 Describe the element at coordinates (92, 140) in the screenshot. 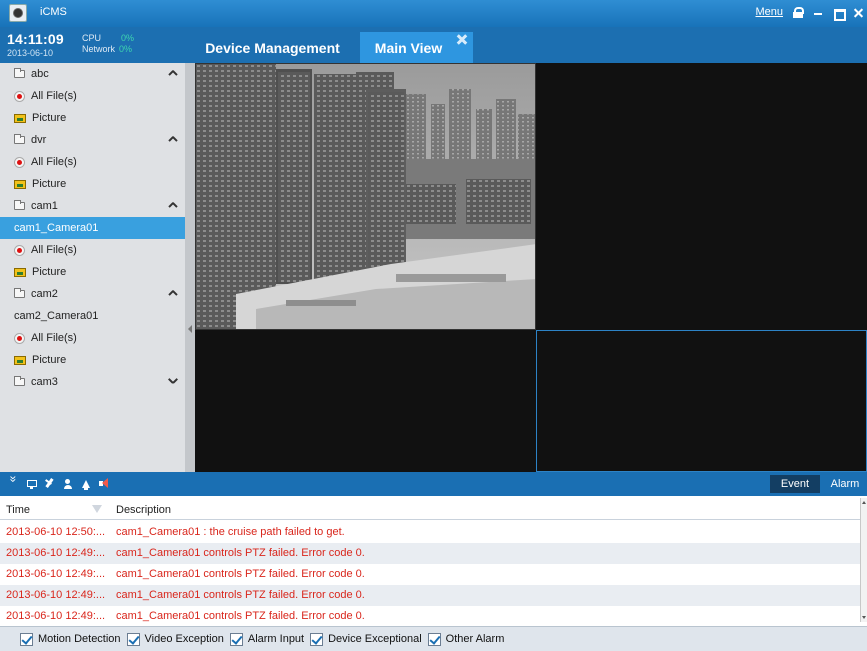

I see `tree-item: dvr` at that location.